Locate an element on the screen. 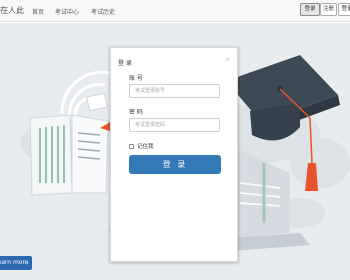 Image resolution: width=350 pixels, height=280 pixels. login-nav-button: 登录 is located at coordinates (310, 9).